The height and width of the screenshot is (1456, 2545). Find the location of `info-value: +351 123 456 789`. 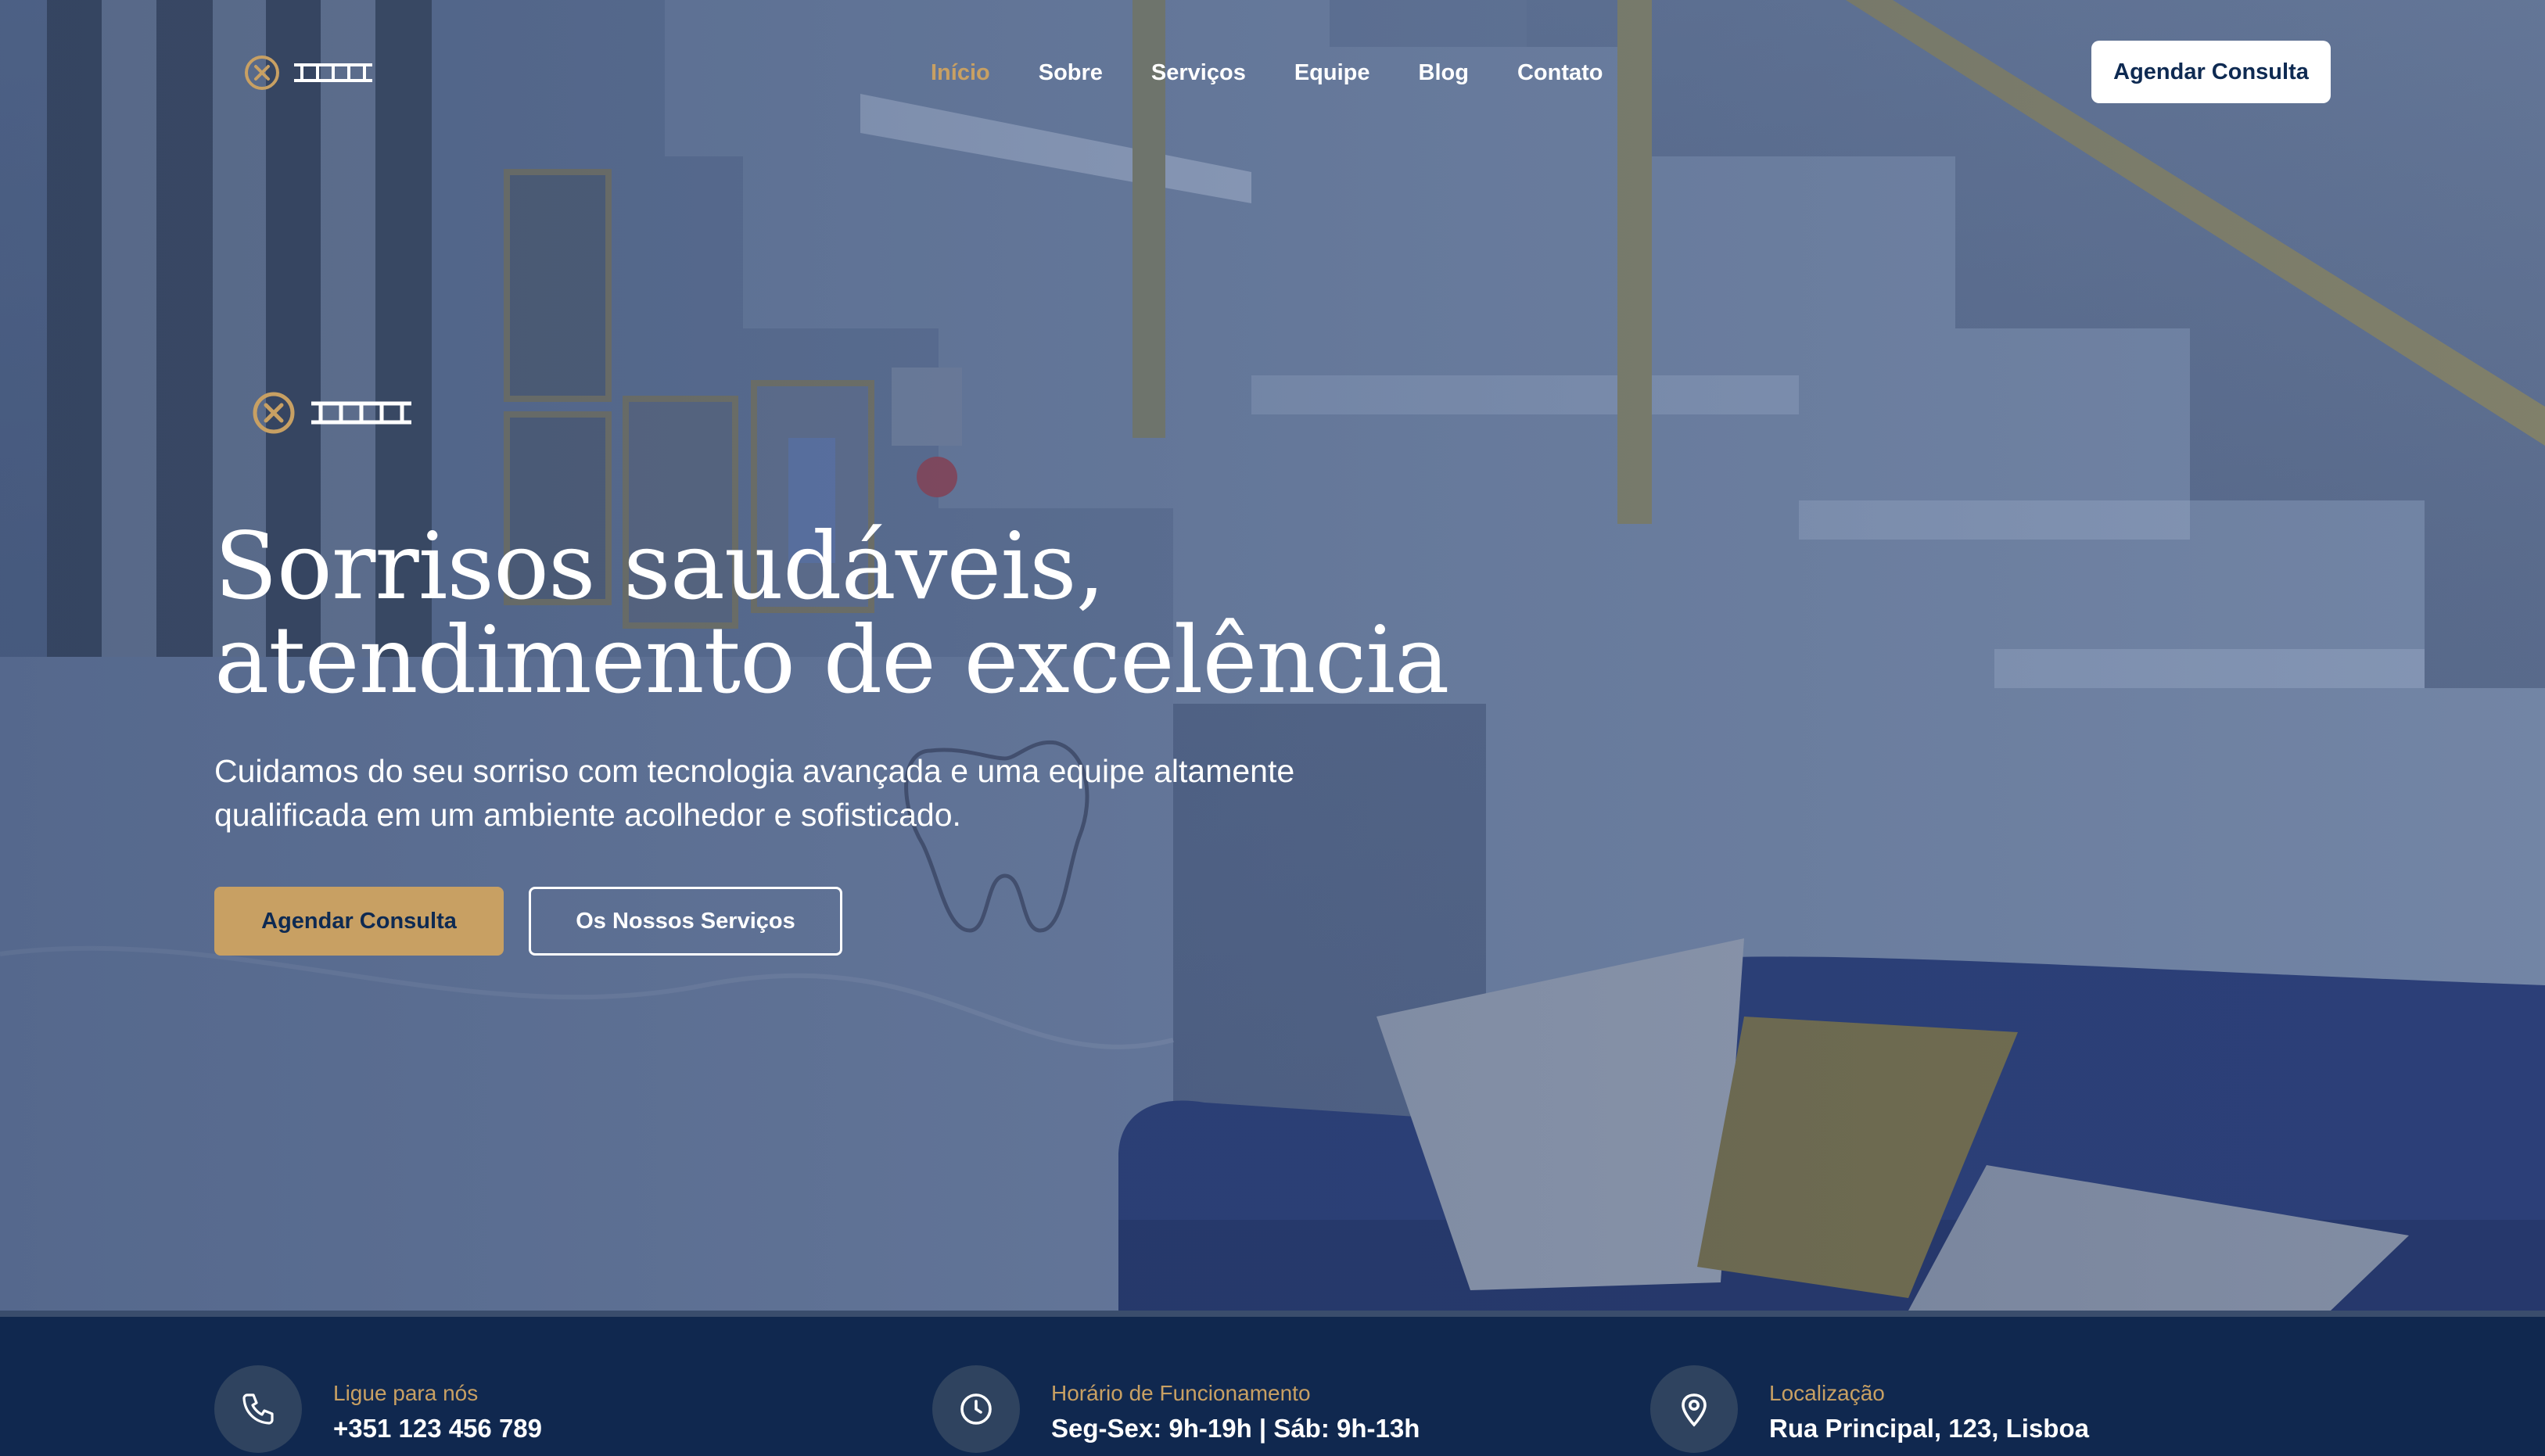

info-value: +351 123 456 789 is located at coordinates (438, 1428).